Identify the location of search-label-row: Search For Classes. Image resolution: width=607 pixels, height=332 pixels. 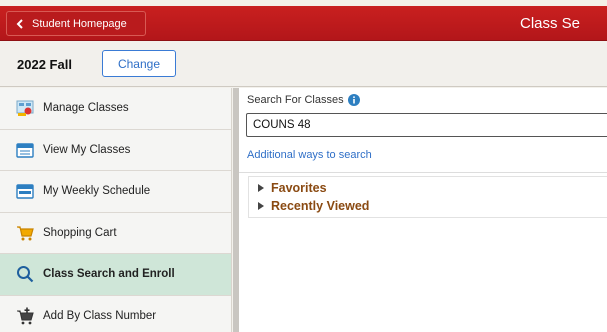
(303, 100).